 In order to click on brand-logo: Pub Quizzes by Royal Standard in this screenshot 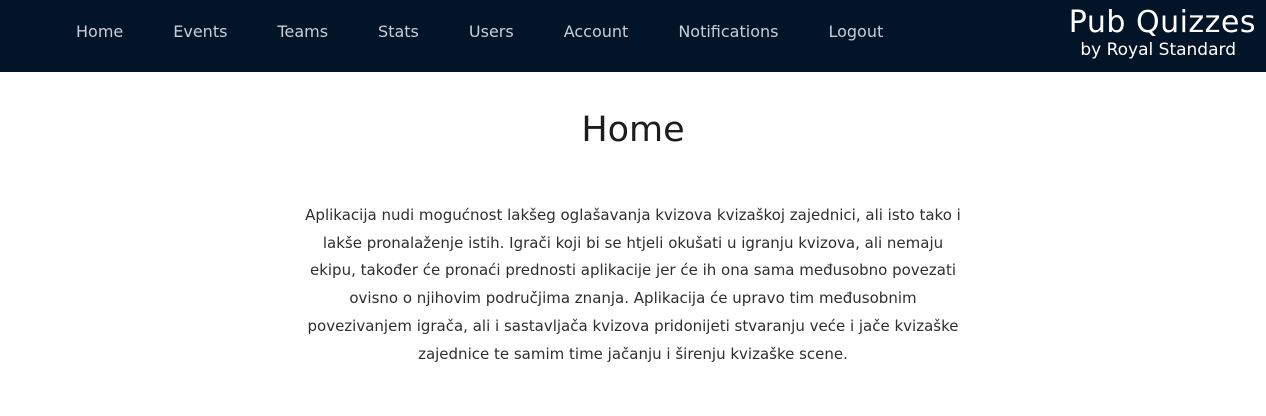, I will do `click(1162, 33)`.